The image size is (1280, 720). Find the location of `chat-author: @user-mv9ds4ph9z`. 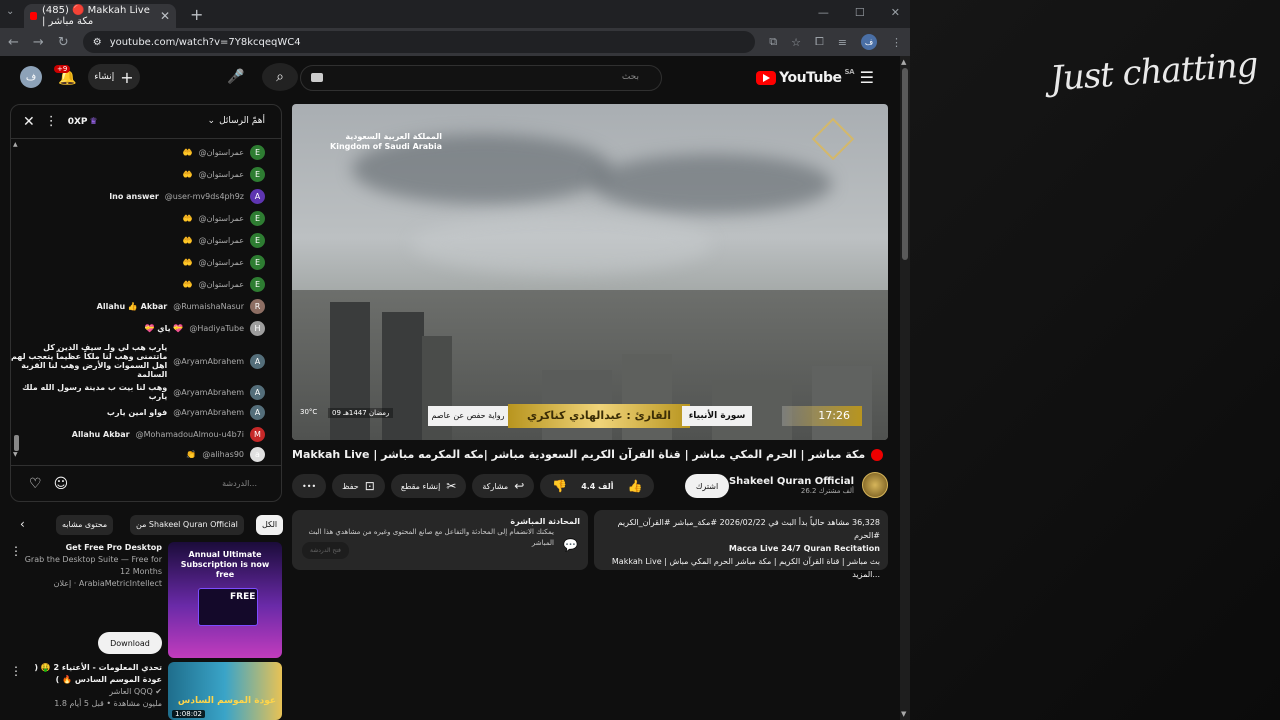

chat-author: @user-mv9ds4ph9z is located at coordinates (204, 196).